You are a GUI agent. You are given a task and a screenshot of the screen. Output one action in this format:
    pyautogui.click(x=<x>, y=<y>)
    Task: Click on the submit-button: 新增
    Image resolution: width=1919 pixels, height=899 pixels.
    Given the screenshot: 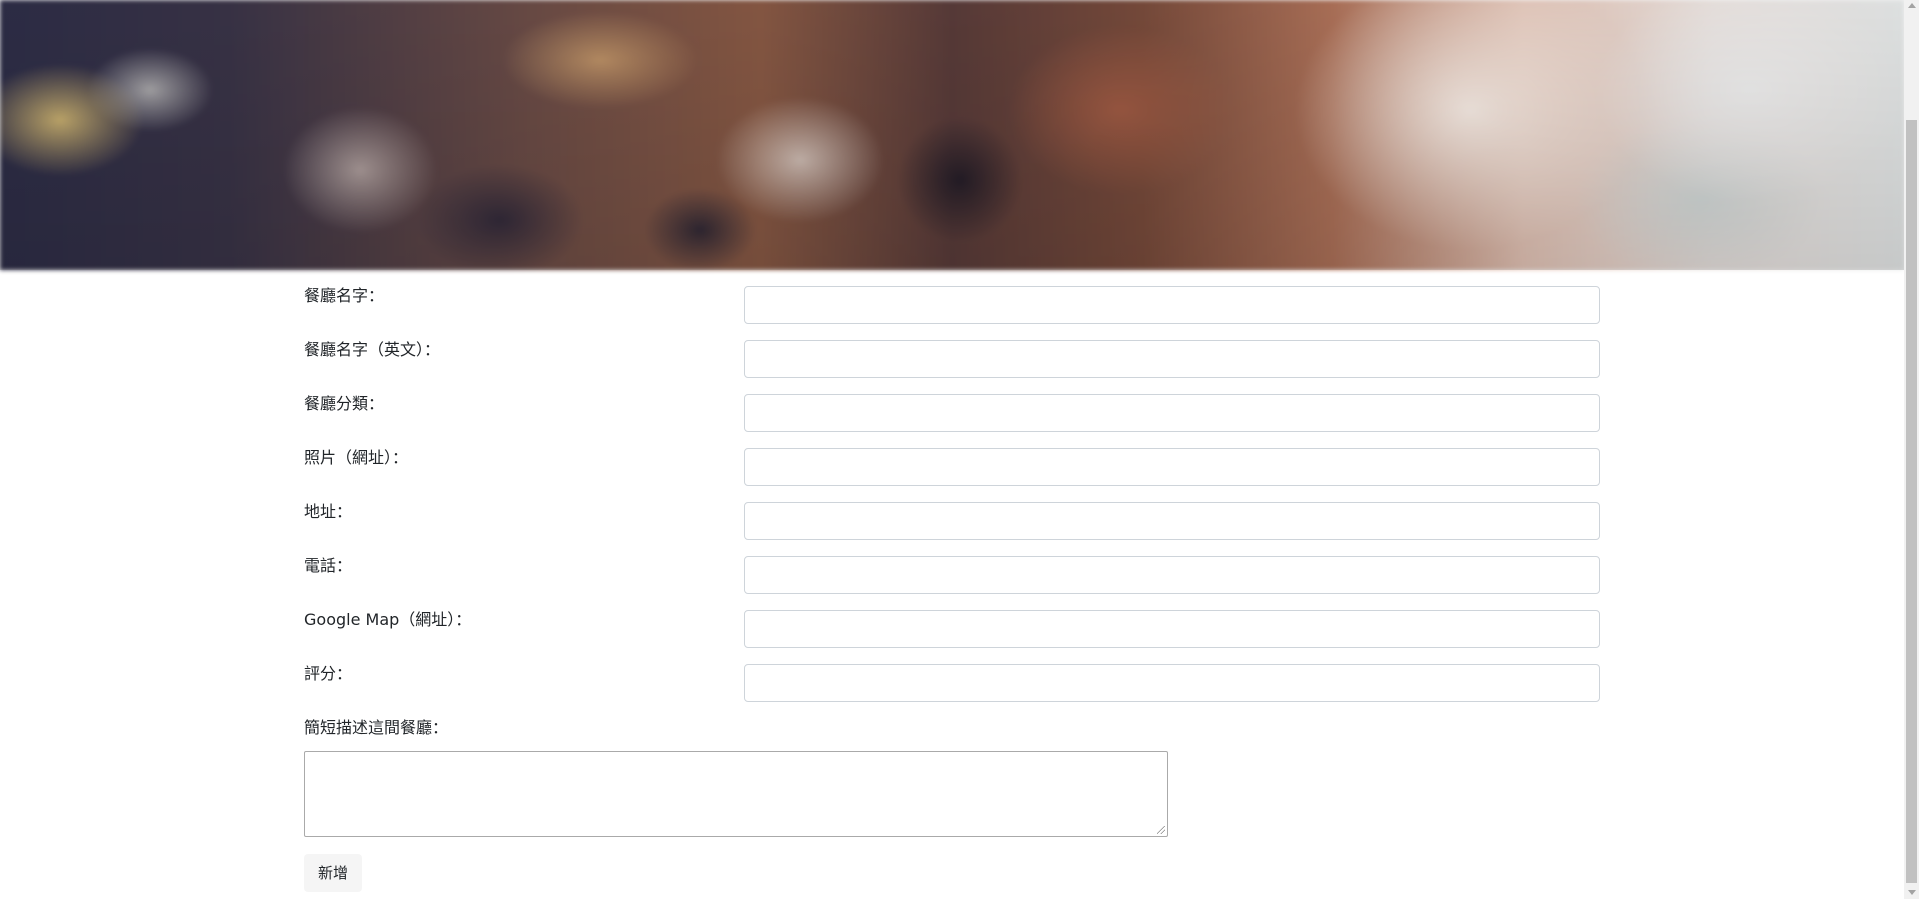 What is the action you would take?
    pyautogui.click(x=333, y=873)
    